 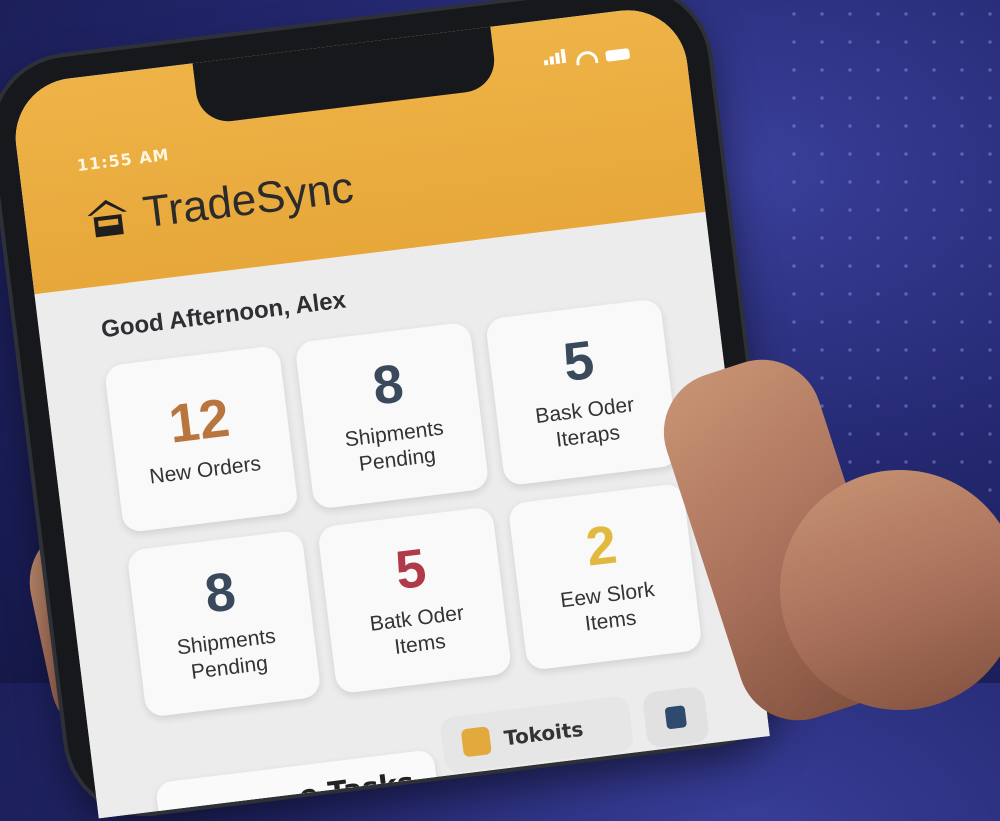 I want to click on warehouse-icon, so click(x=107, y=217).